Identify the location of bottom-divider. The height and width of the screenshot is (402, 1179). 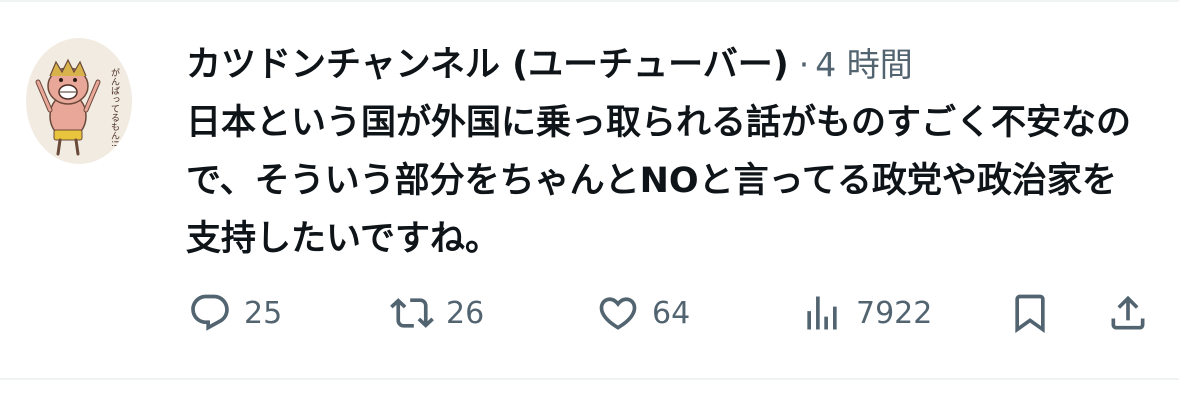
(589, 379).